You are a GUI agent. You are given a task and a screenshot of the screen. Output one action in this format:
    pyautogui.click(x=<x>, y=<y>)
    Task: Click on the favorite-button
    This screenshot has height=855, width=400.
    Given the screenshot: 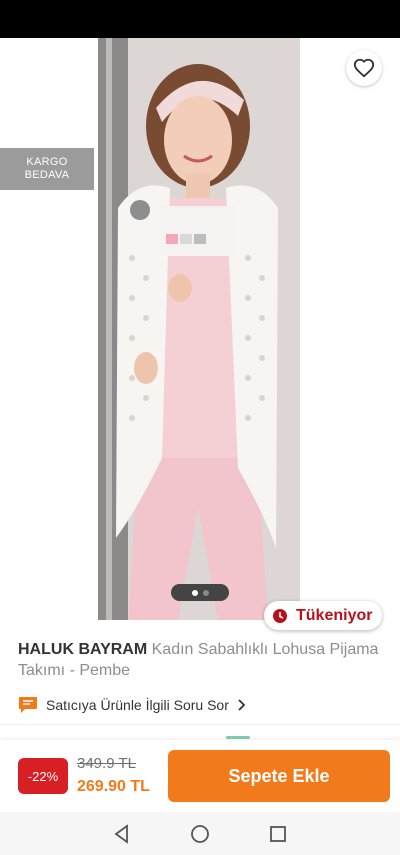 What is the action you would take?
    pyautogui.click(x=364, y=68)
    